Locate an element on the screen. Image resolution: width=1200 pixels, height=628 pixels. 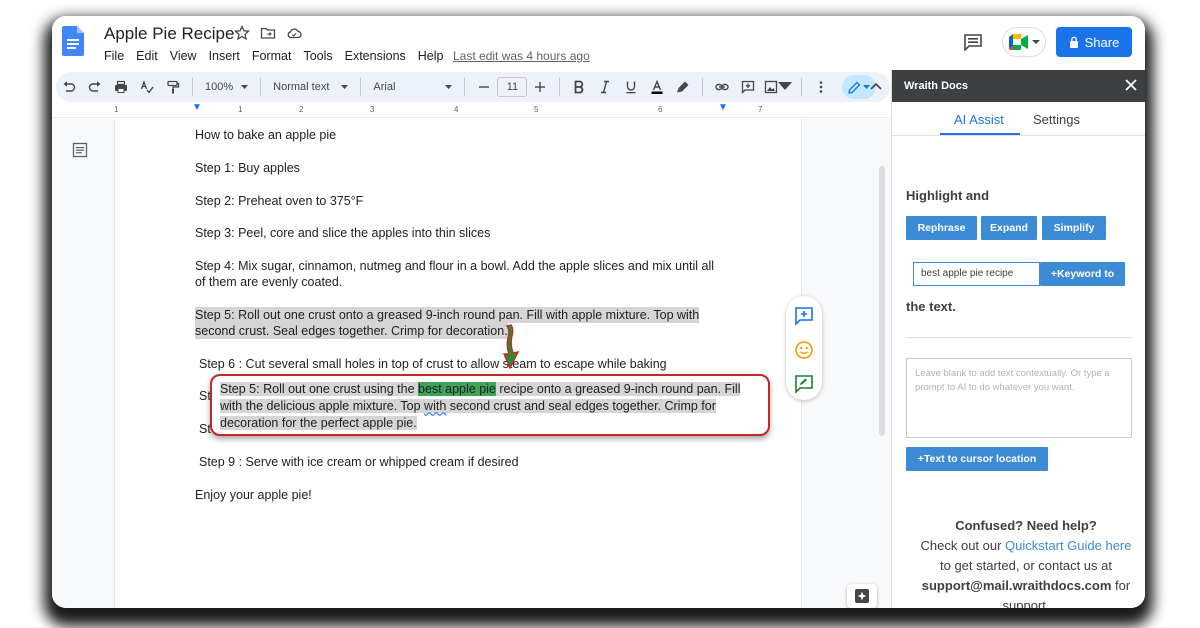
font-dropdown: Arial is located at coordinates (412, 87).